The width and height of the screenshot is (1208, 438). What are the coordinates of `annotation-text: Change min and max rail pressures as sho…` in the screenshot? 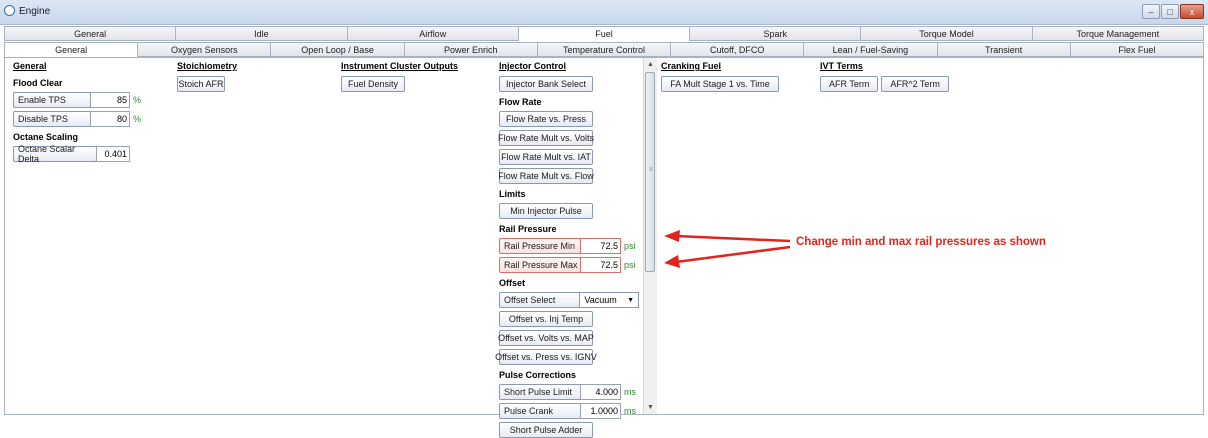 It's located at (921, 242).